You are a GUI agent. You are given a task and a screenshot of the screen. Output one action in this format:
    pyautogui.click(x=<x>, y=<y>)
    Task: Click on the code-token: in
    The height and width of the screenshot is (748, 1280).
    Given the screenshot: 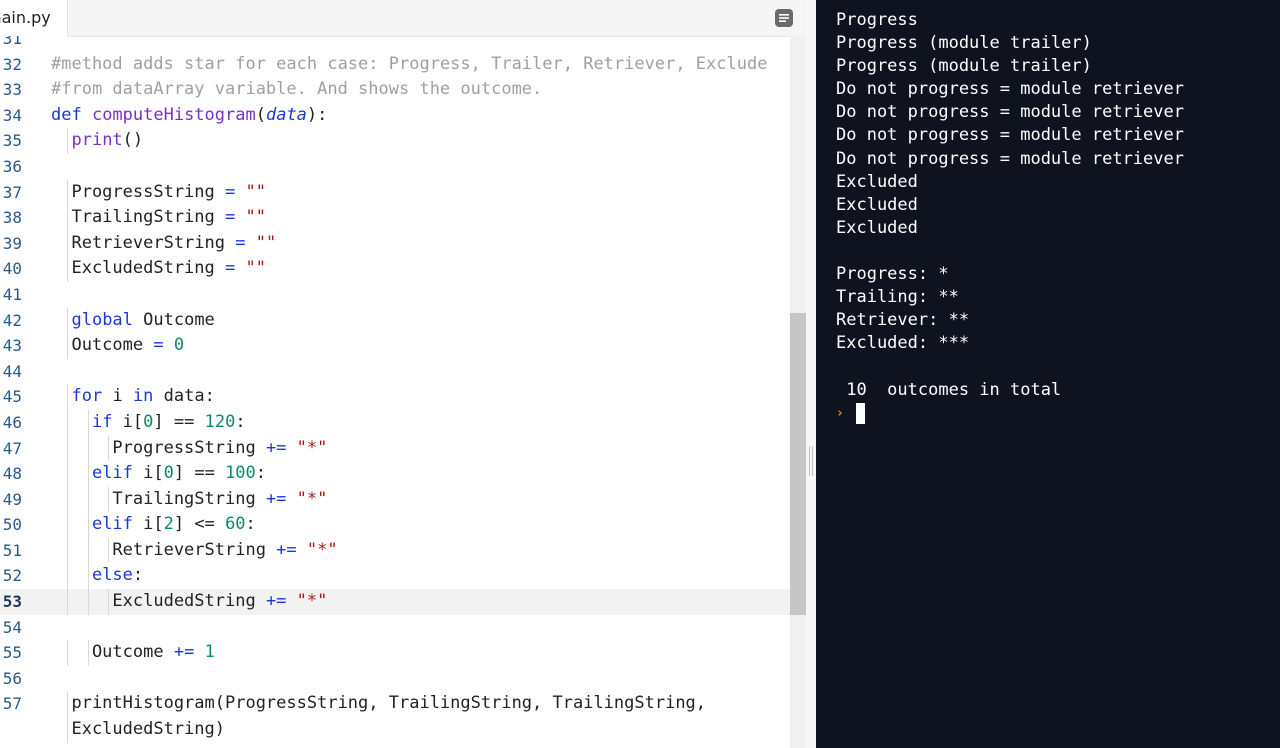 What is the action you would take?
    pyautogui.click(x=143, y=396)
    